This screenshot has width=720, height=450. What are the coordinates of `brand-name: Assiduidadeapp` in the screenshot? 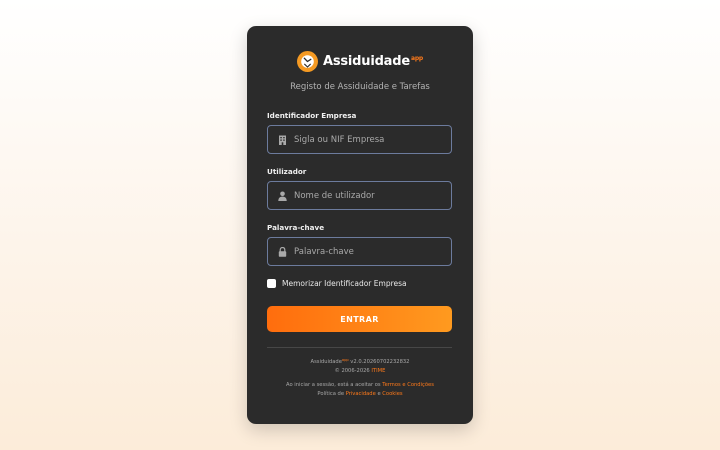 It's located at (373, 61).